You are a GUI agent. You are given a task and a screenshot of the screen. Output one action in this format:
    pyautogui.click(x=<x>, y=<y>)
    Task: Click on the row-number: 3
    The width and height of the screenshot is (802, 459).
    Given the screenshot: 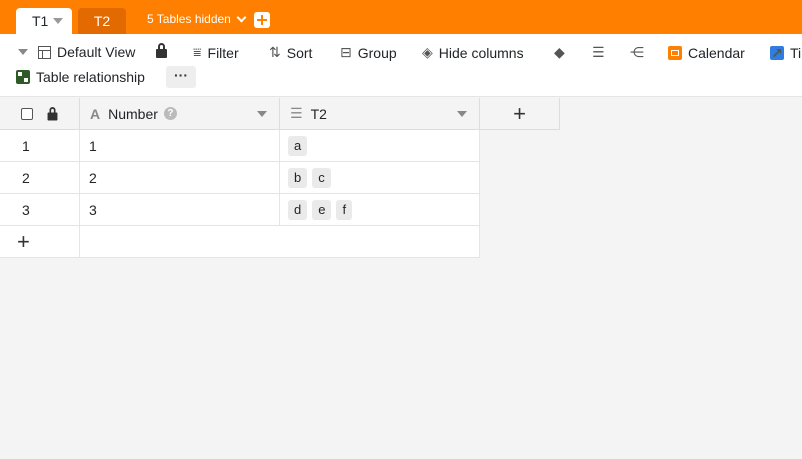 What is the action you would take?
    pyautogui.click(x=26, y=209)
    